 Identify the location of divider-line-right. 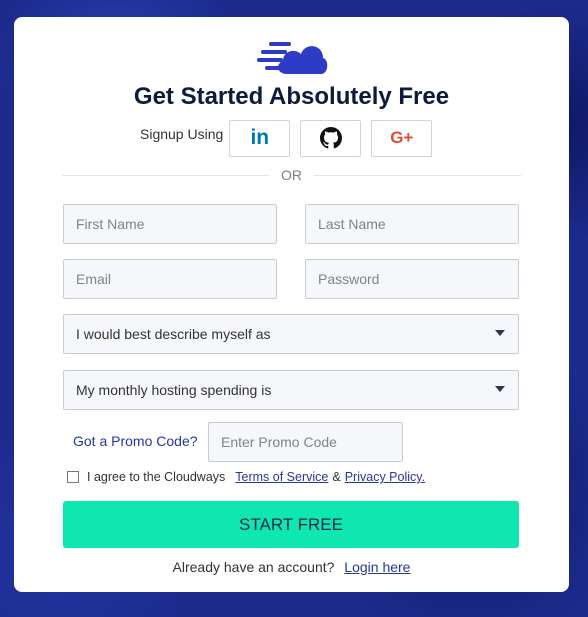
(417, 175).